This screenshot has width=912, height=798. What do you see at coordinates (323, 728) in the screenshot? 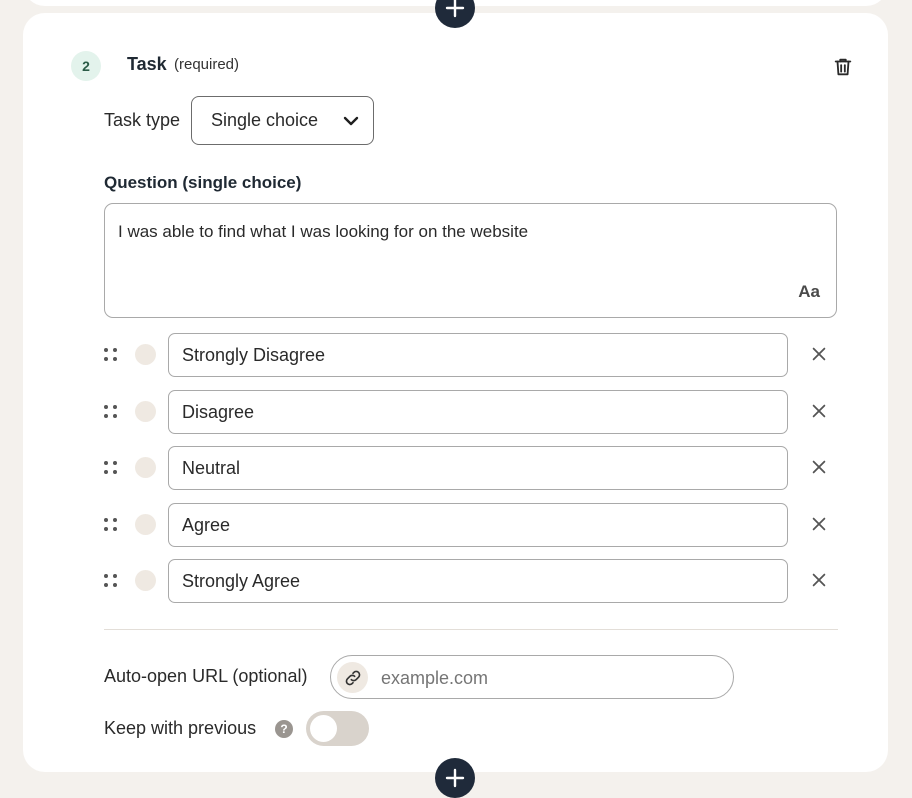
I see `toggle-knob` at bounding box center [323, 728].